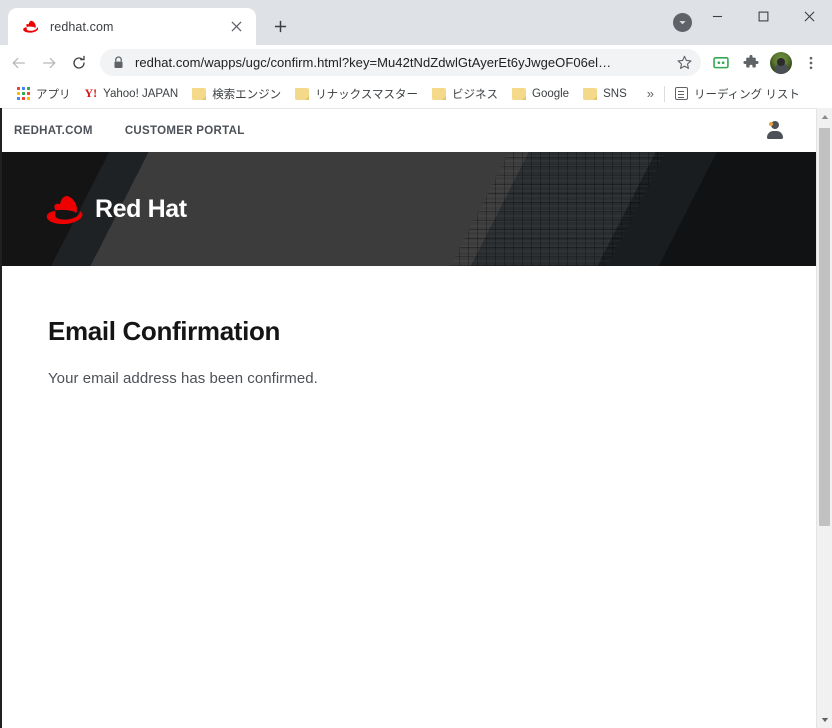  I want to click on bookmark-folder-google: Google, so click(540, 94).